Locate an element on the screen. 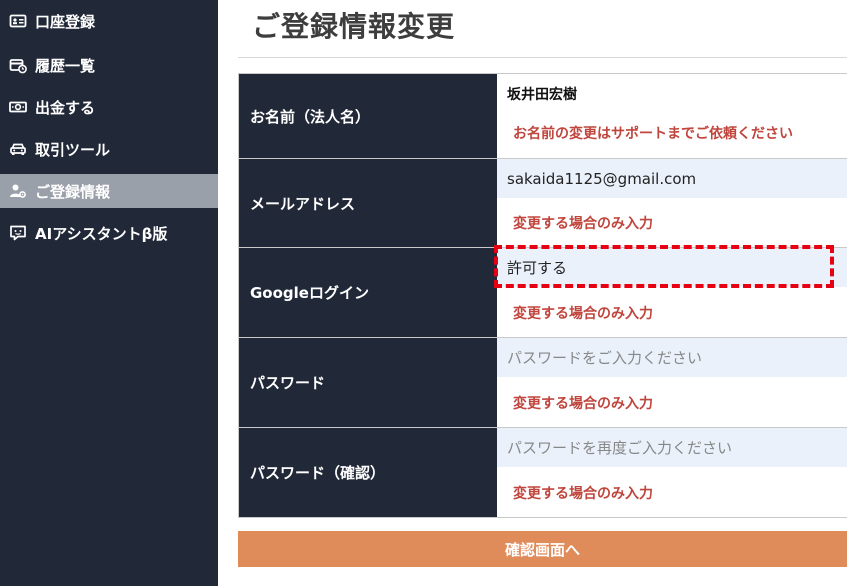  password-note: 変更する場合のみ入力 is located at coordinates (583, 404).